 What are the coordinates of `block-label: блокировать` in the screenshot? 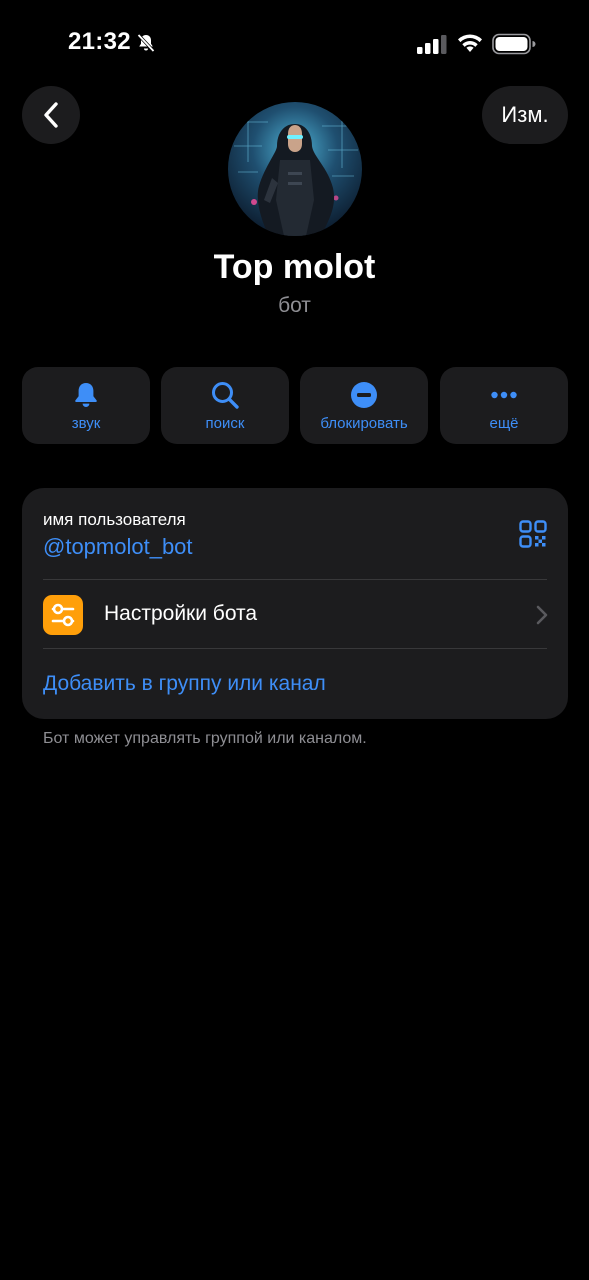 It's located at (364, 423).